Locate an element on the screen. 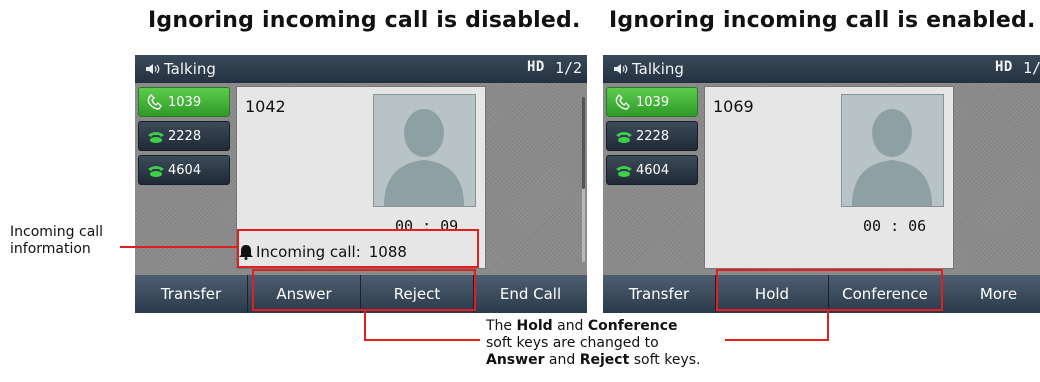 The height and width of the screenshot is (382, 1040). note-hold: Hold is located at coordinates (534, 326).